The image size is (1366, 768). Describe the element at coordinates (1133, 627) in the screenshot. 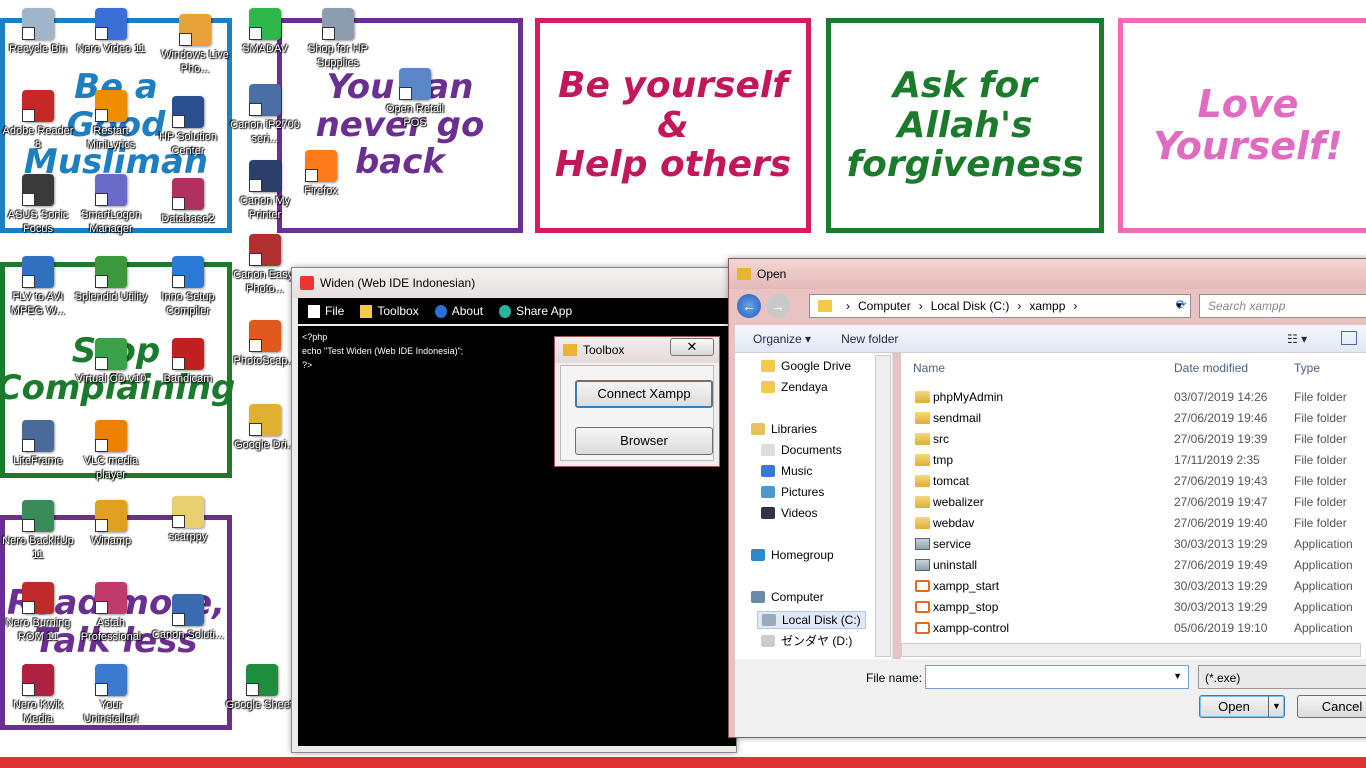

I see `file-row: xampp-control 05/06/2019 19:10 Application` at that location.